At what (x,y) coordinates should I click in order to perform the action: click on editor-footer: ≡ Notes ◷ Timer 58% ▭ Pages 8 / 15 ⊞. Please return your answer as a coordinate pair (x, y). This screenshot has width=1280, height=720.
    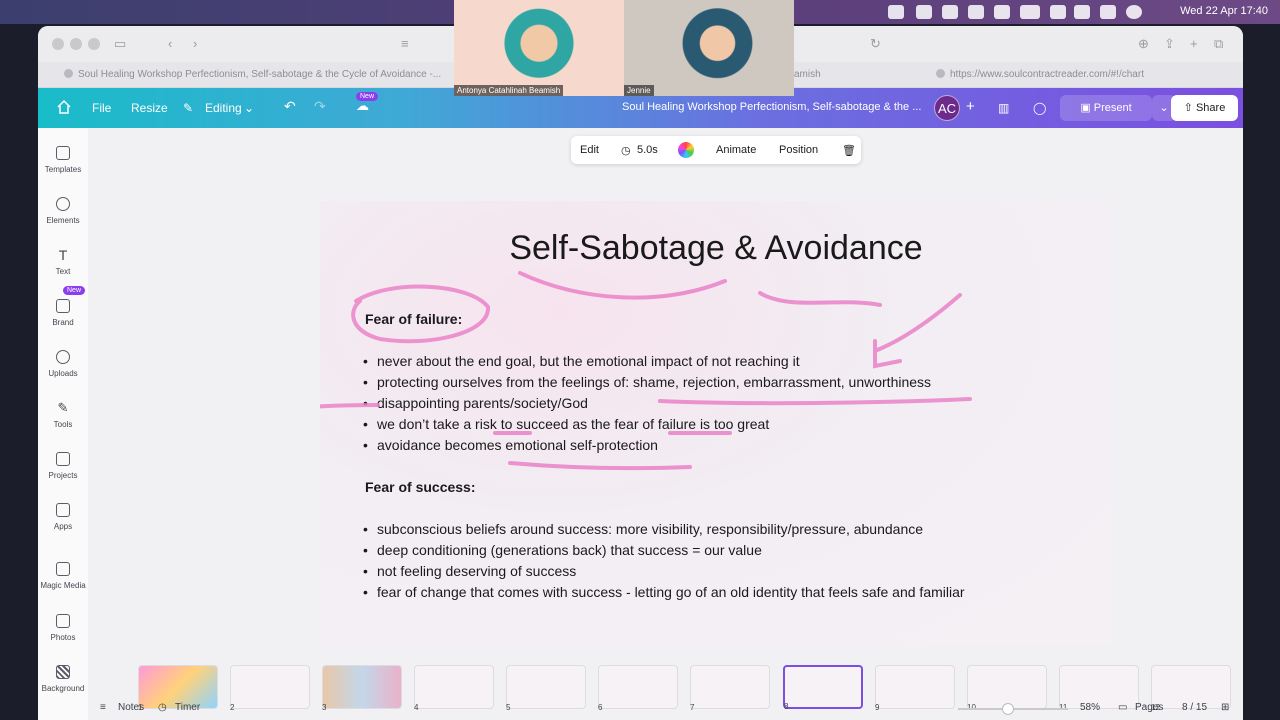
    Looking at the image, I should click on (665, 709).